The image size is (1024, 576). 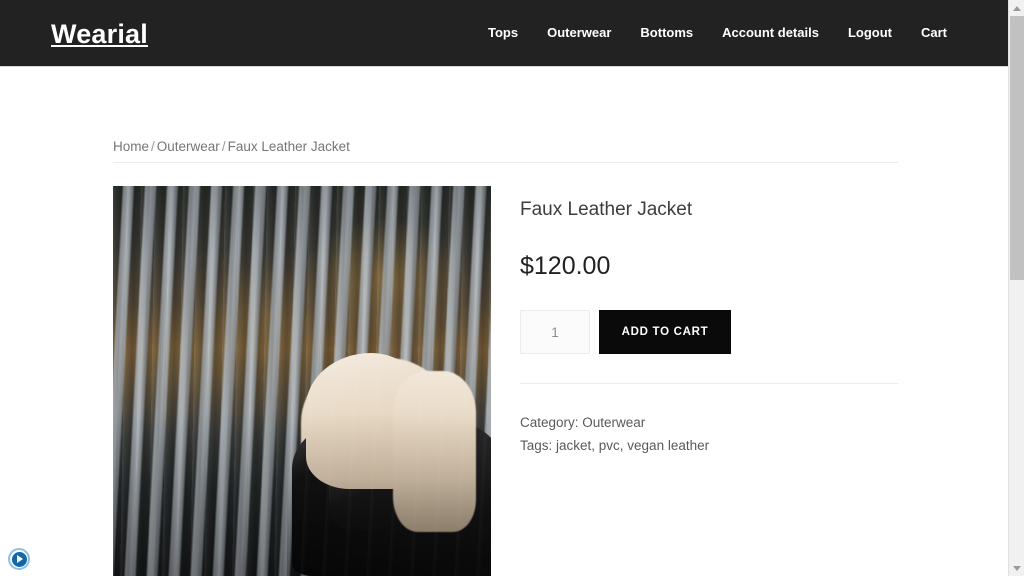 I want to click on play-disc, so click(x=19, y=559).